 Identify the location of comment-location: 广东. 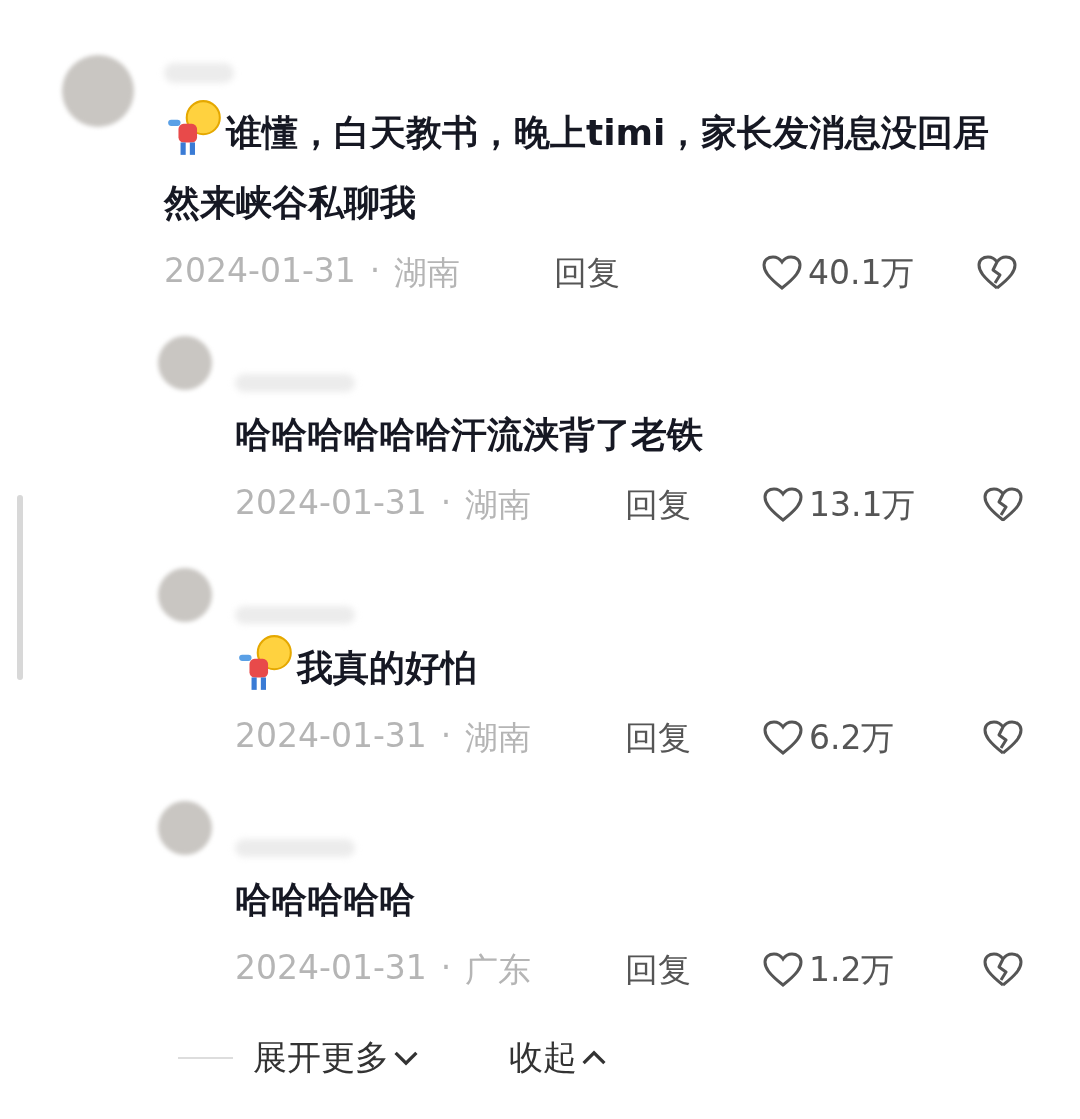
(498, 969).